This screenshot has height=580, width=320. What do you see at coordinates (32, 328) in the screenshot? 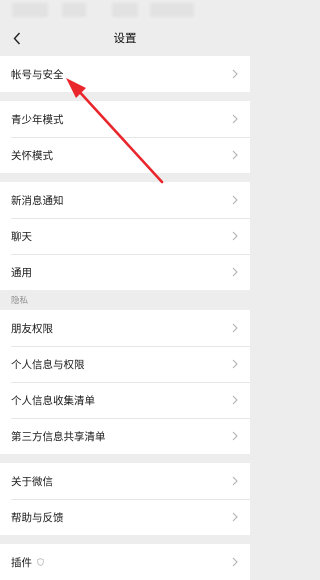
I see `settings-item-label: 朋友权限` at bounding box center [32, 328].